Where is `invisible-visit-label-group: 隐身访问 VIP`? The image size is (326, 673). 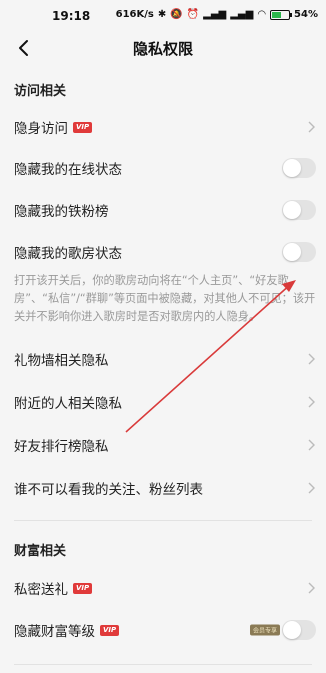
invisible-visit-label-group: 隐身访问 VIP is located at coordinates (53, 127).